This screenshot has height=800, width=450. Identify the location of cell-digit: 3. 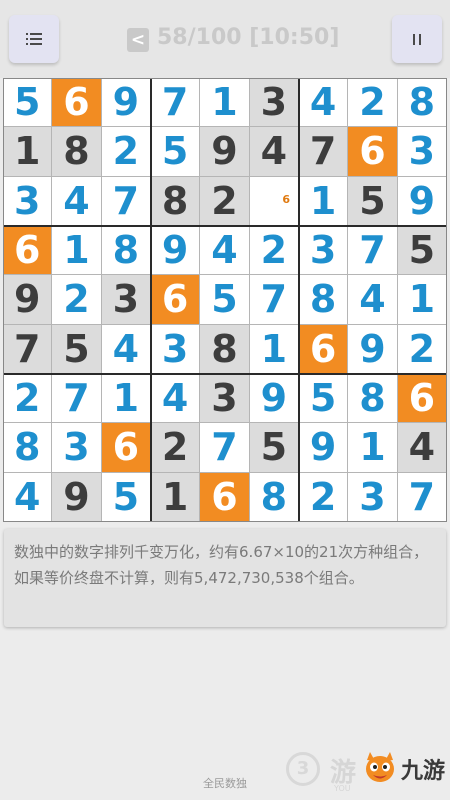
(126, 299).